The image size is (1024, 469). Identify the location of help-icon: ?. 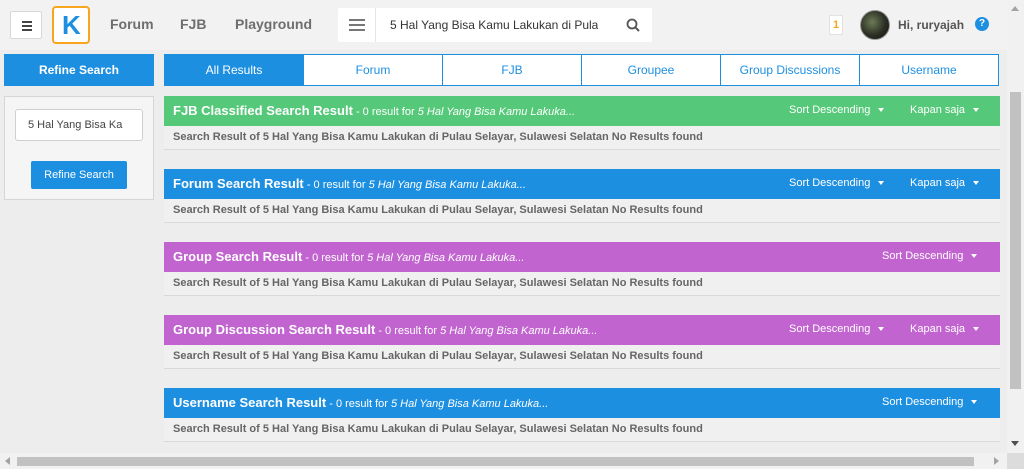
(982, 24).